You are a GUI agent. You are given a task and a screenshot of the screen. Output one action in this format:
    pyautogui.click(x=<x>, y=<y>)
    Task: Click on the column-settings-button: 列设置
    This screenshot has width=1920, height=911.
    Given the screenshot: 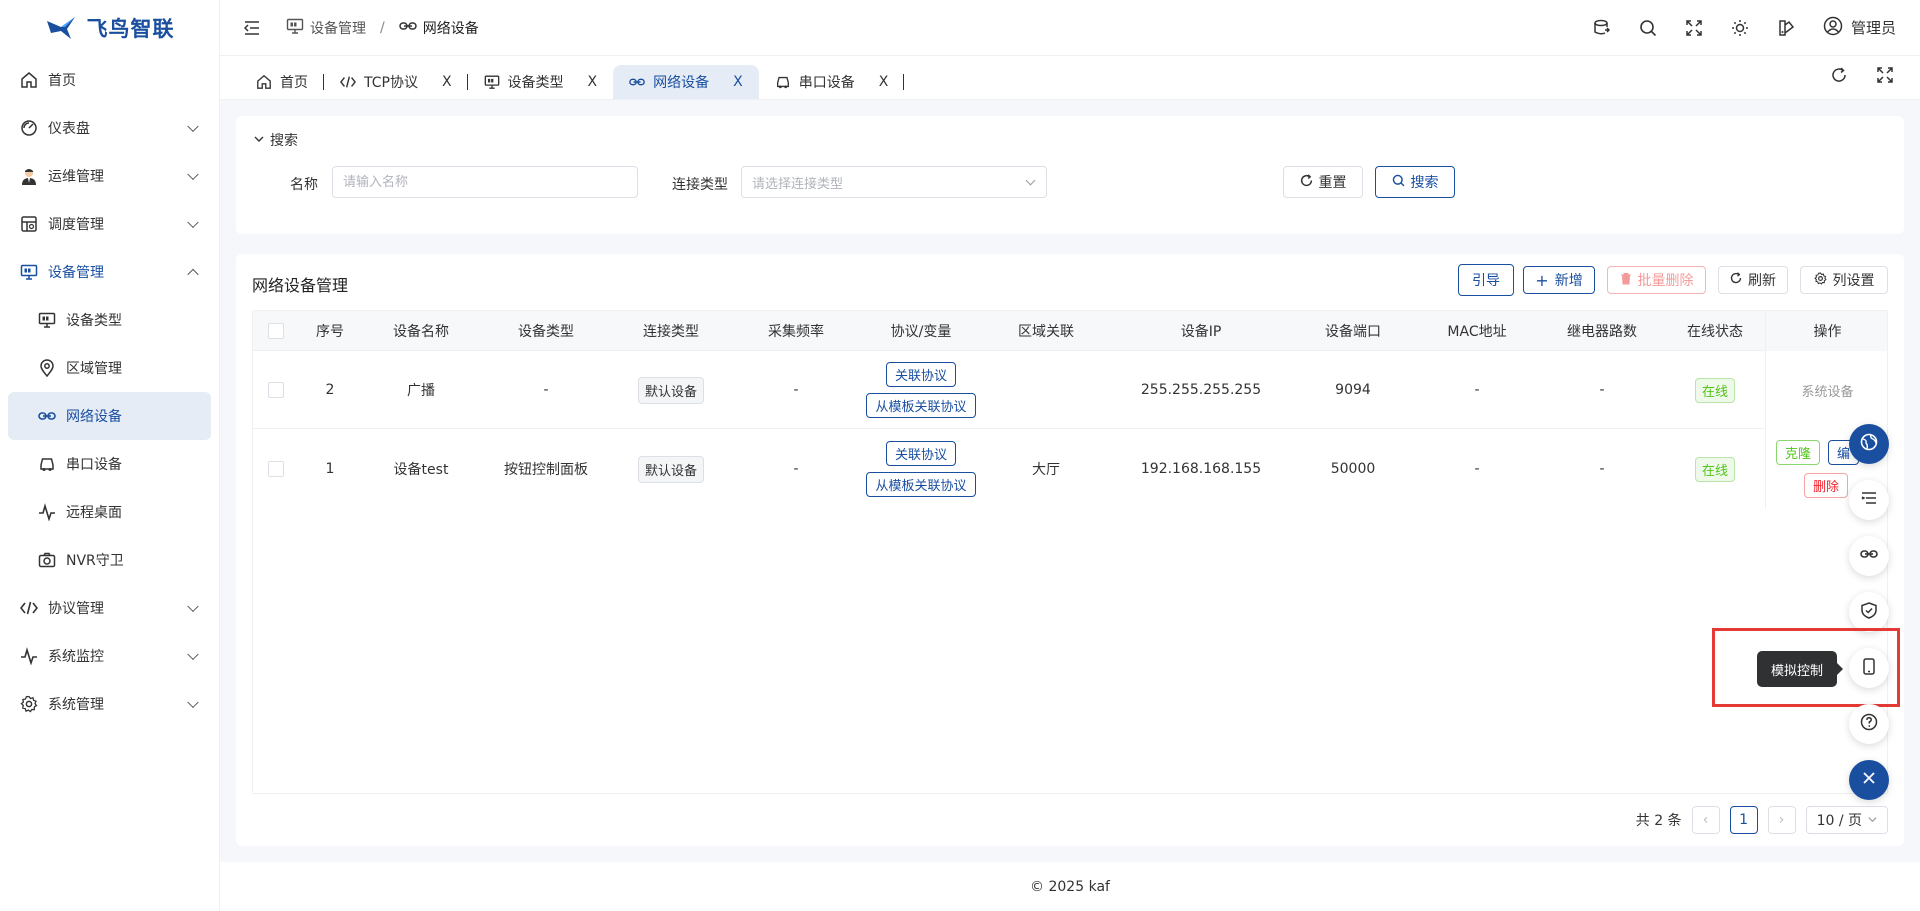 What is the action you would take?
    pyautogui.click(x=1844, y=280)
    